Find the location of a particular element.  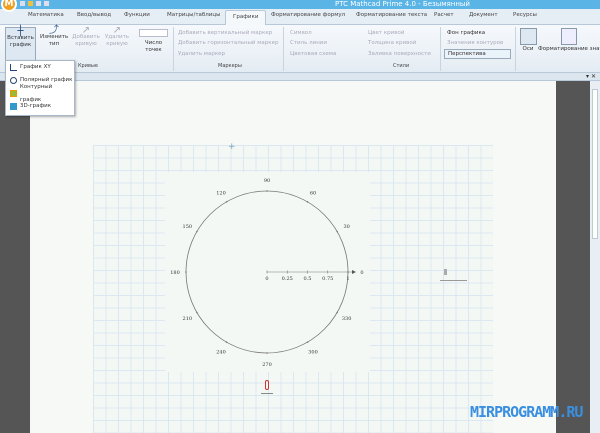

menu-item-xy-plot: График XY is located at coordinates (40, 67).